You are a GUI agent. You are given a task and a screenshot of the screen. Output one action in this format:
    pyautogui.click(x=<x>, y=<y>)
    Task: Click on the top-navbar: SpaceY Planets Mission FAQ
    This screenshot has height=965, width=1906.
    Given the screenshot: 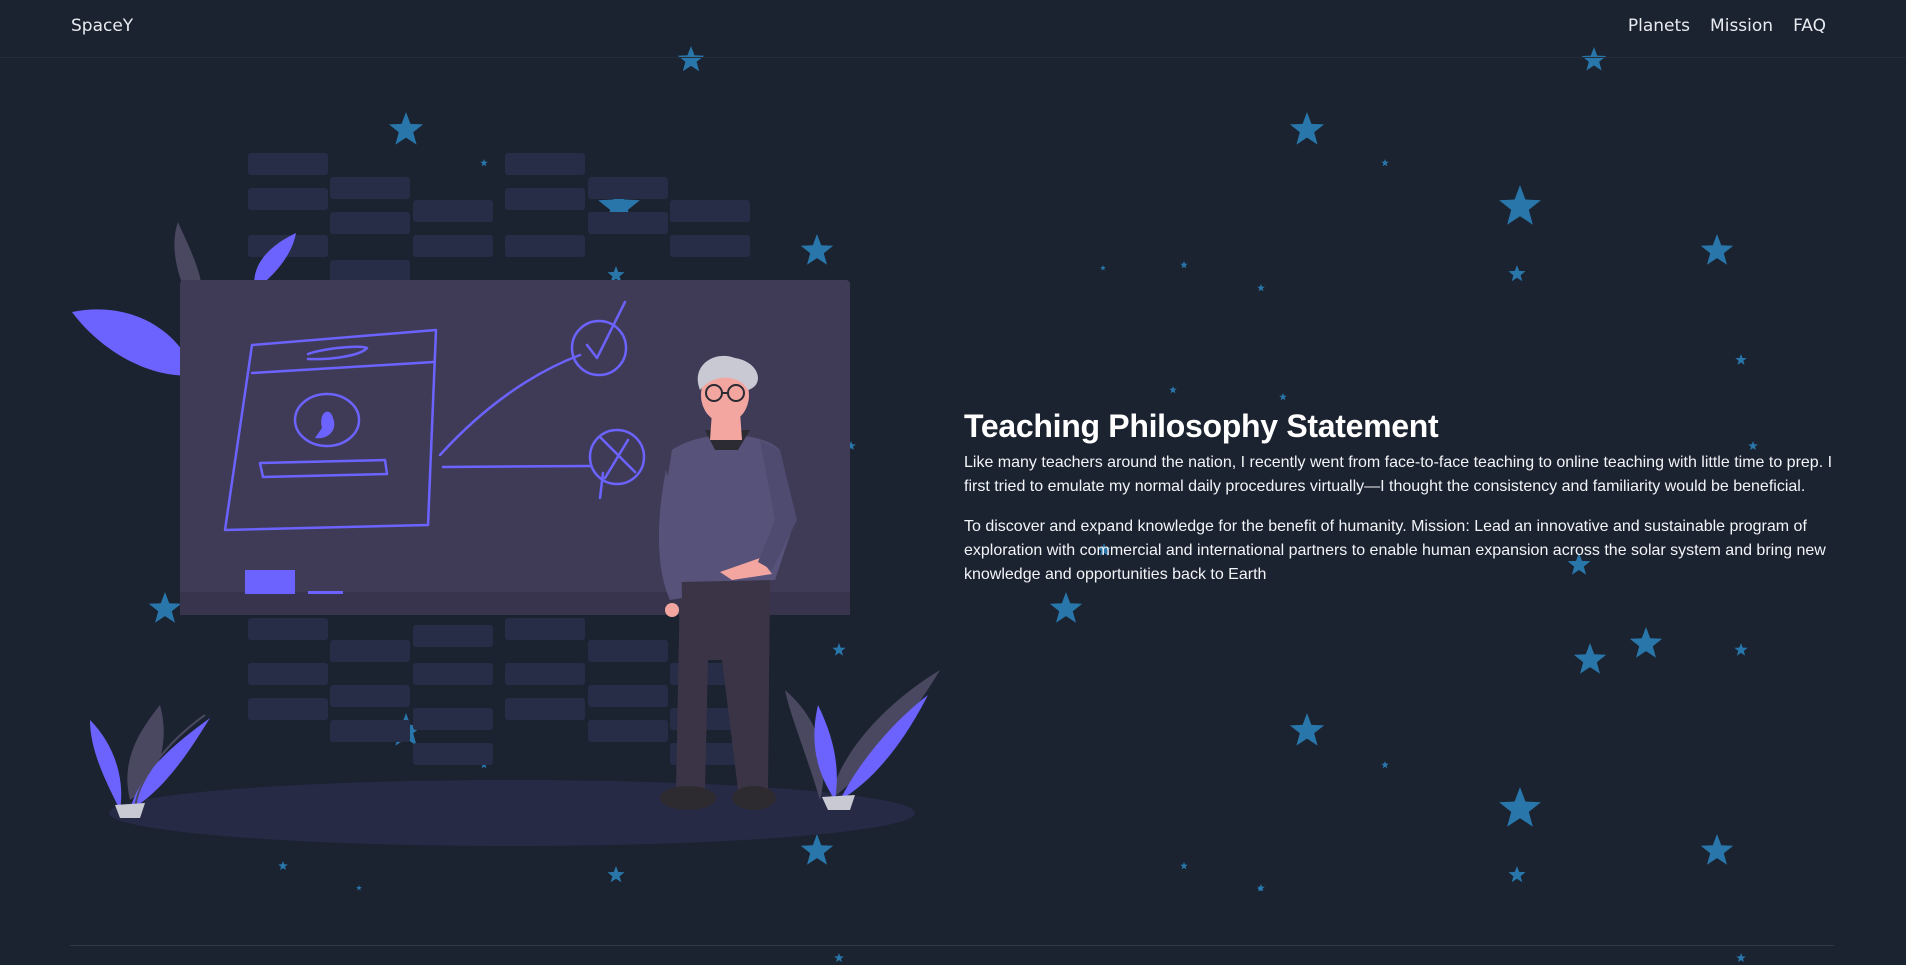 What is the action you would take?
    pyautogui.click(x=953, y=29)
    